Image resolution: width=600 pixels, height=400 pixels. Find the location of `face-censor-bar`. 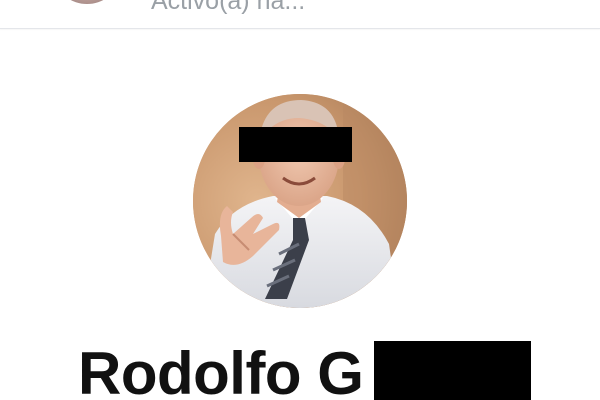

face-censor-bar is located at coordinates (295, 144).